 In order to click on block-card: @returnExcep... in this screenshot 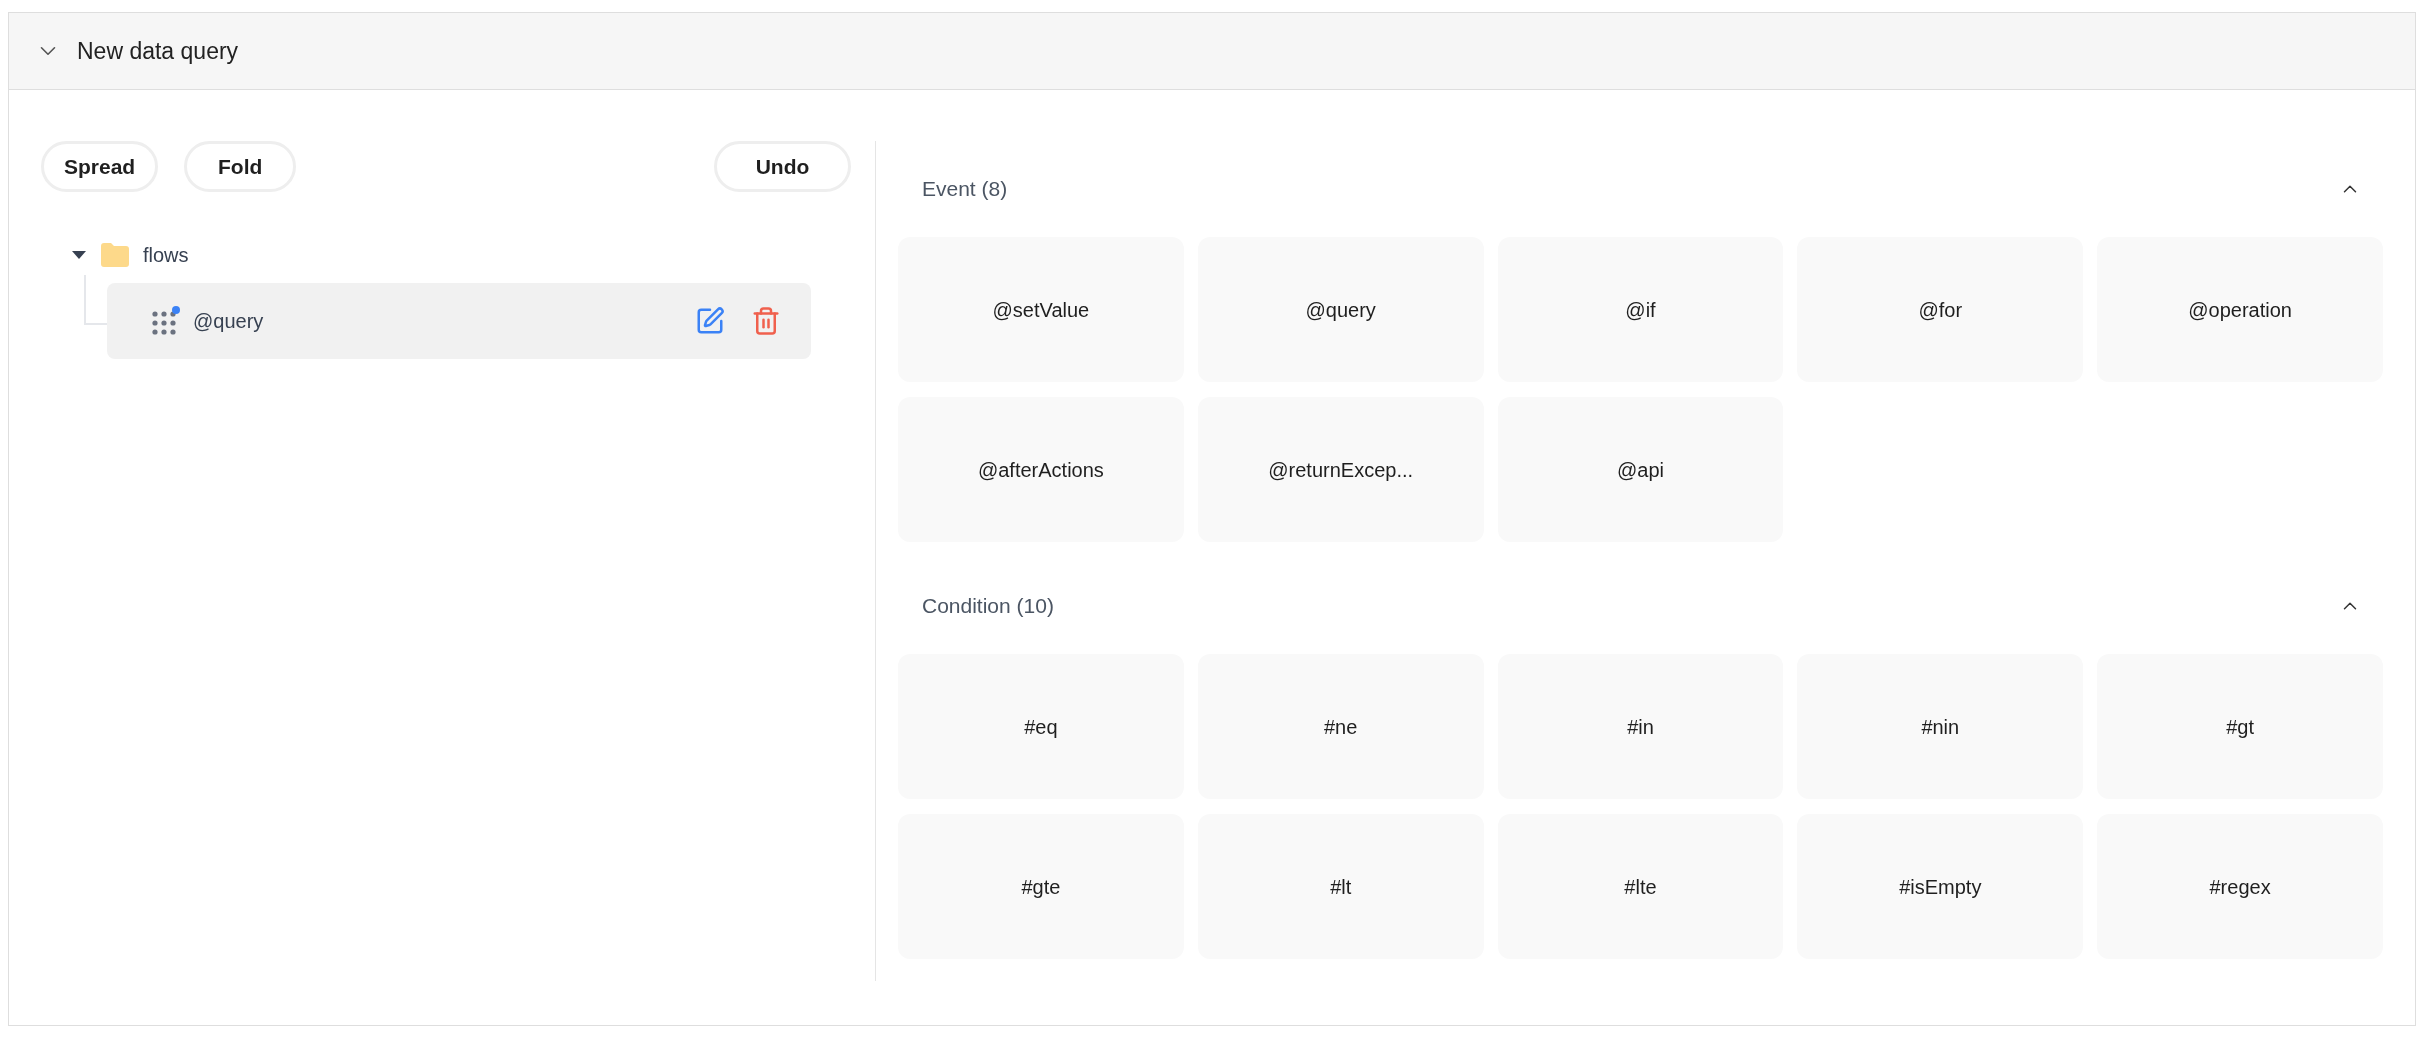, I will do `click(1340, 469)`.